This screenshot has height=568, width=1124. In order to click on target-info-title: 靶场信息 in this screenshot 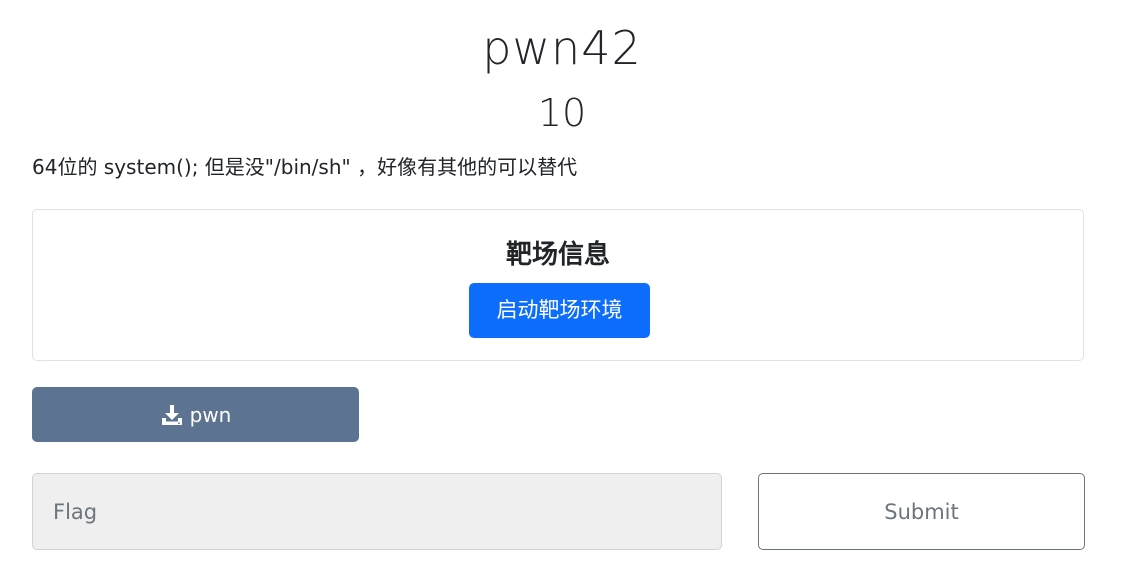, I will do `click(557, 255)`.